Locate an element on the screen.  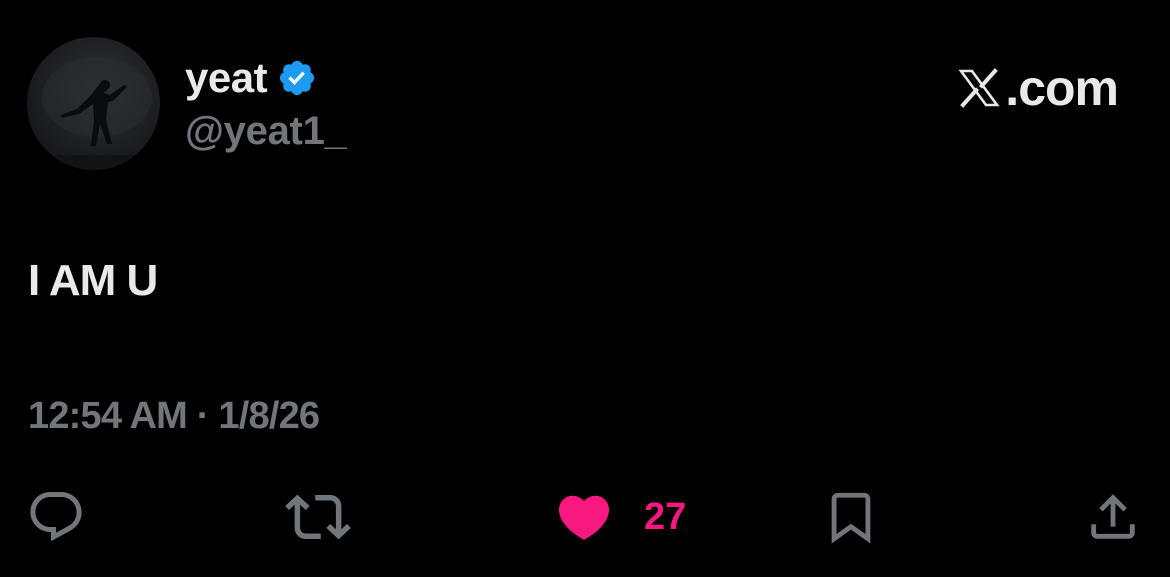
retweet-icon is located at coordinates (318, 517).